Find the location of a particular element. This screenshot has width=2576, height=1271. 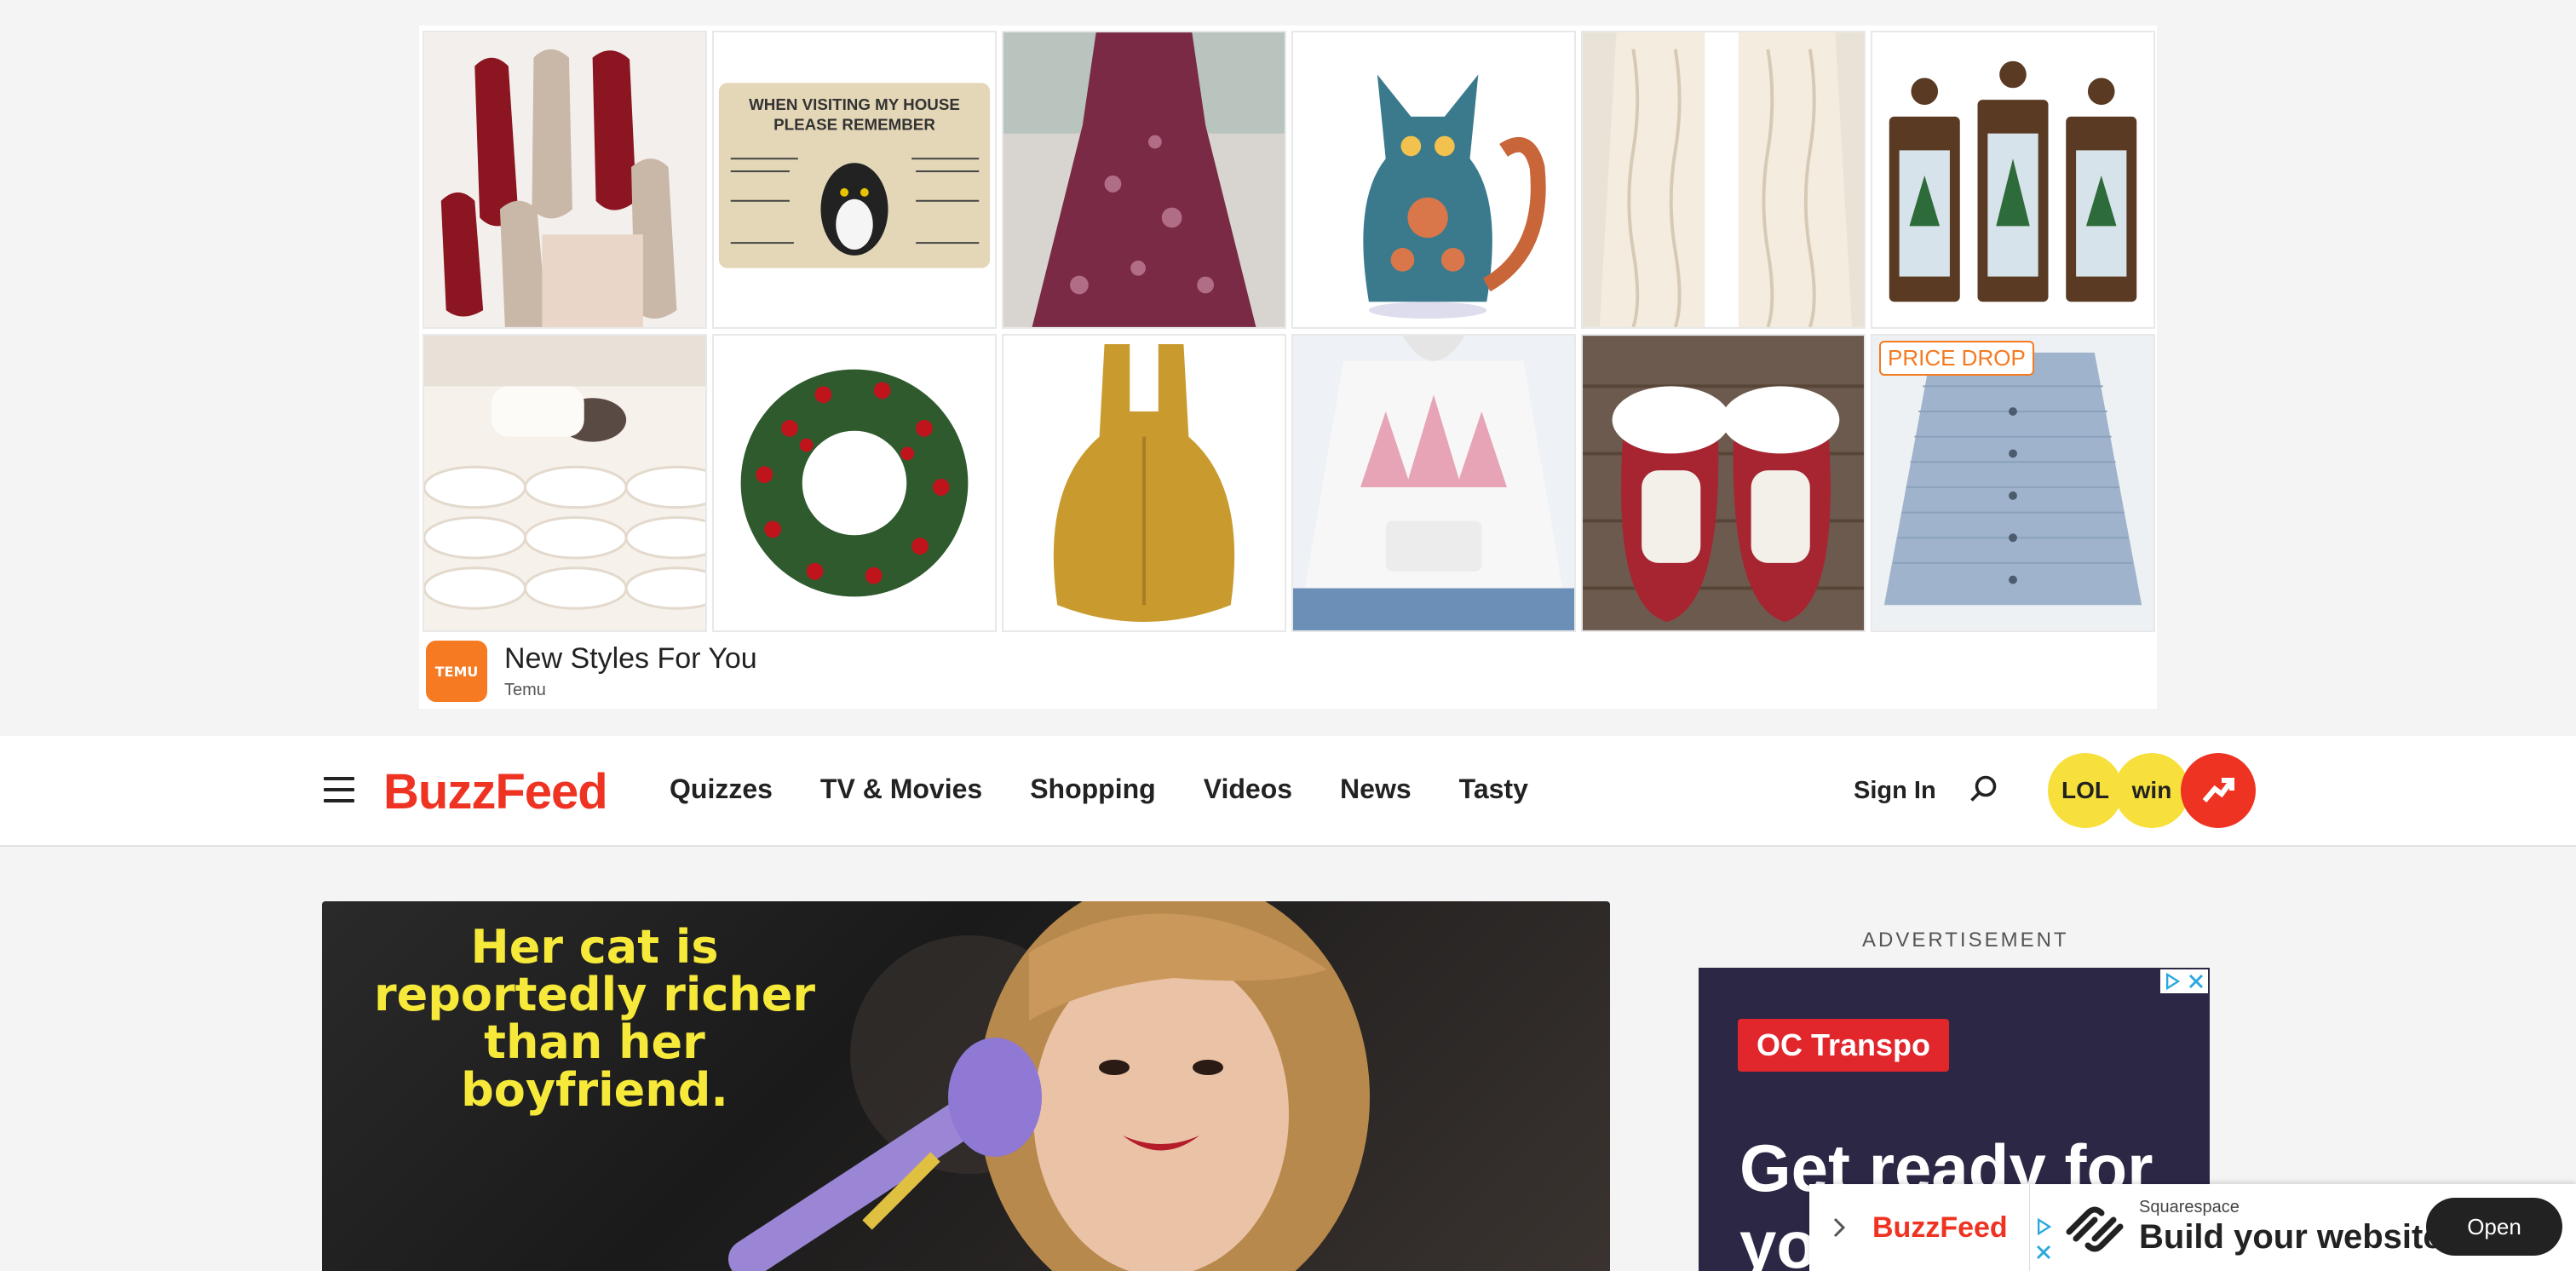

ad-title: New Styles For You is located at coordinates (630, 659).